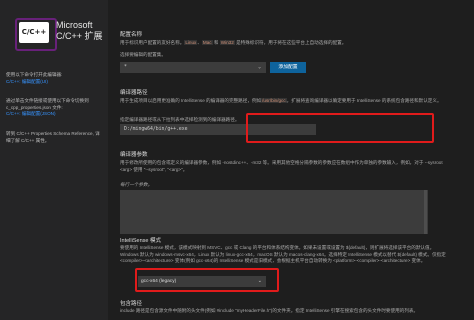  I want to click on chevron-down-icon: ⌄, so click(259, 67).